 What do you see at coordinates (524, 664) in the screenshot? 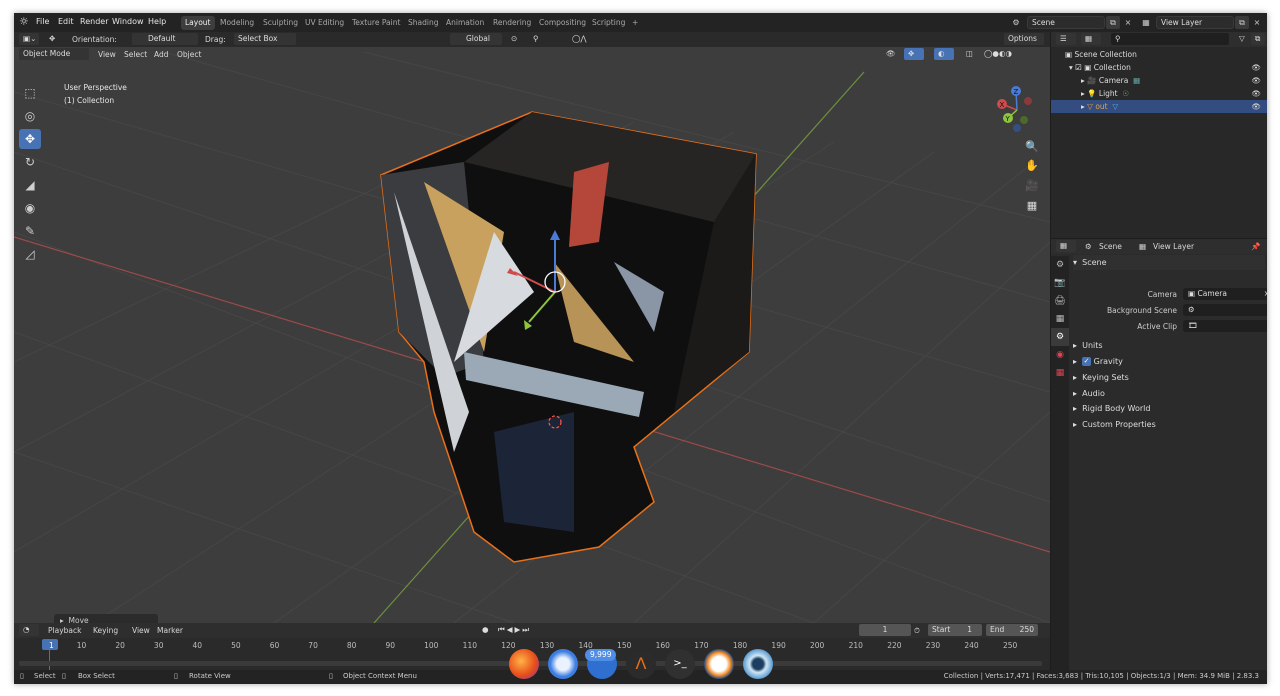
I see `firefox-dock-icon` at bounding box center [524, 664].